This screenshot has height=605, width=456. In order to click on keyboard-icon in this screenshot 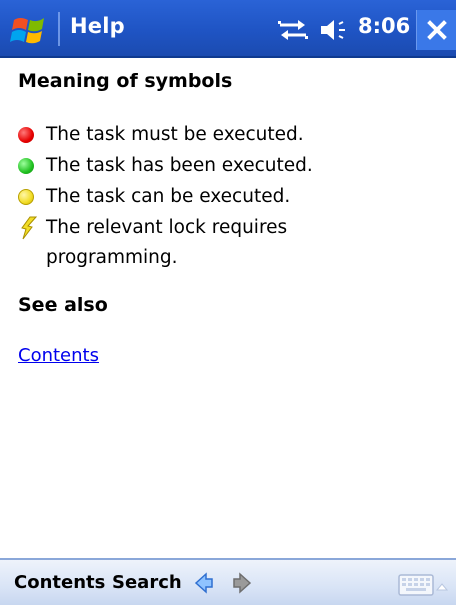, I will do `click(416, 585)`.